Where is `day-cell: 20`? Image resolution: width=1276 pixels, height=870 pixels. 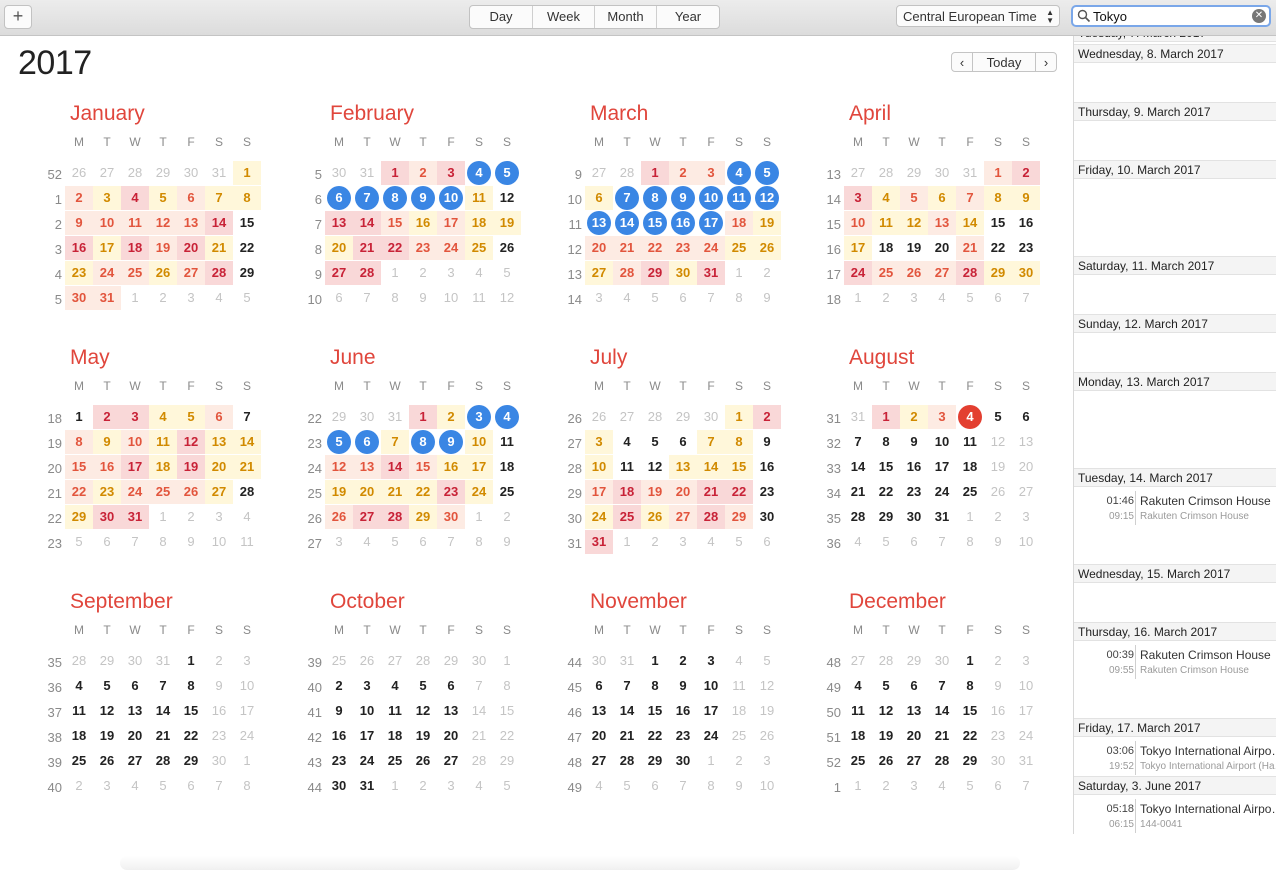
day-cell: 20 is located at coordinates (367, 492).